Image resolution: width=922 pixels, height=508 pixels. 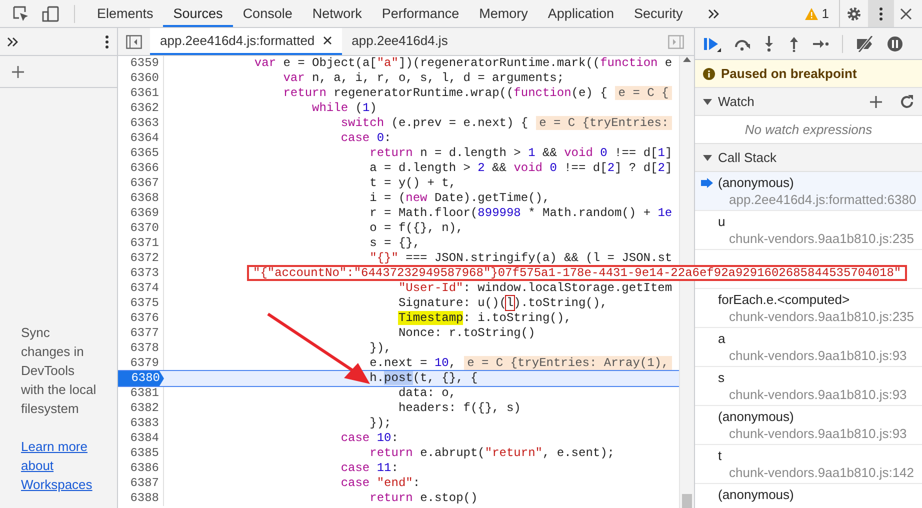 What do you see at coordinates (141, 408) in the screenshot?
I see `line-number: 6382` at bounding box center [141, 408].